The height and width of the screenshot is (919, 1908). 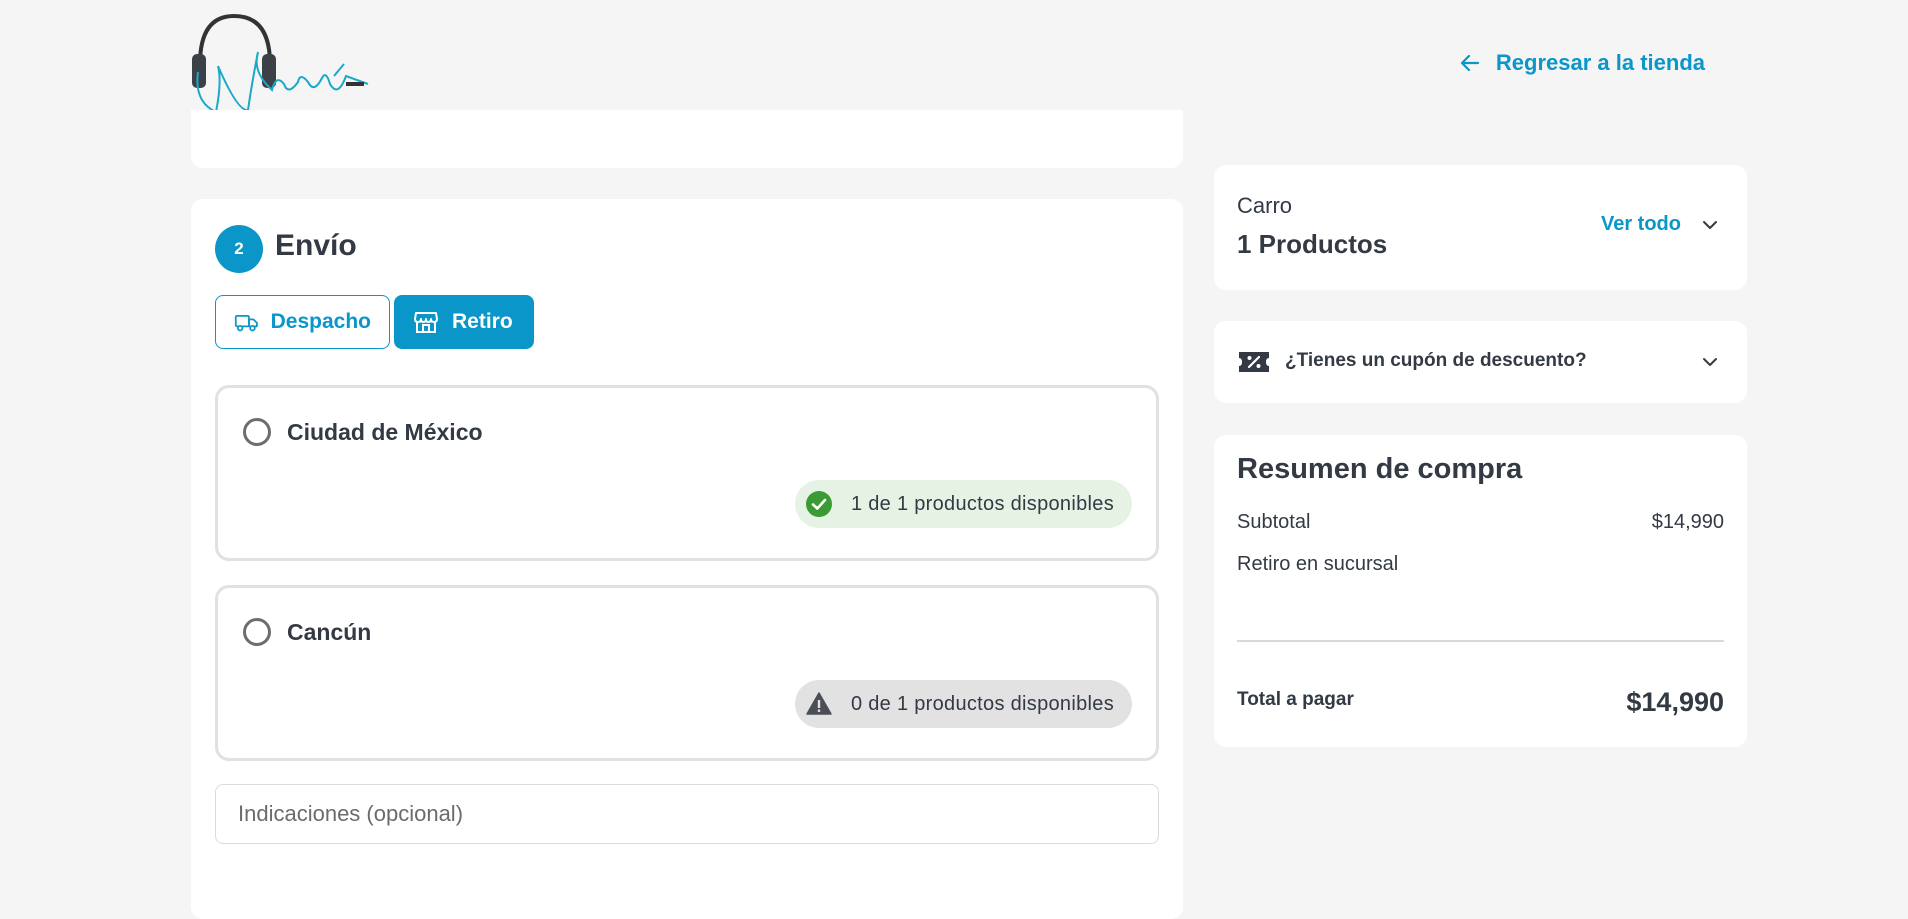 What do you see at coordinates (1480, 641) in the screenshot?
I see `summary-divider` at bounding box center [1480, 641].